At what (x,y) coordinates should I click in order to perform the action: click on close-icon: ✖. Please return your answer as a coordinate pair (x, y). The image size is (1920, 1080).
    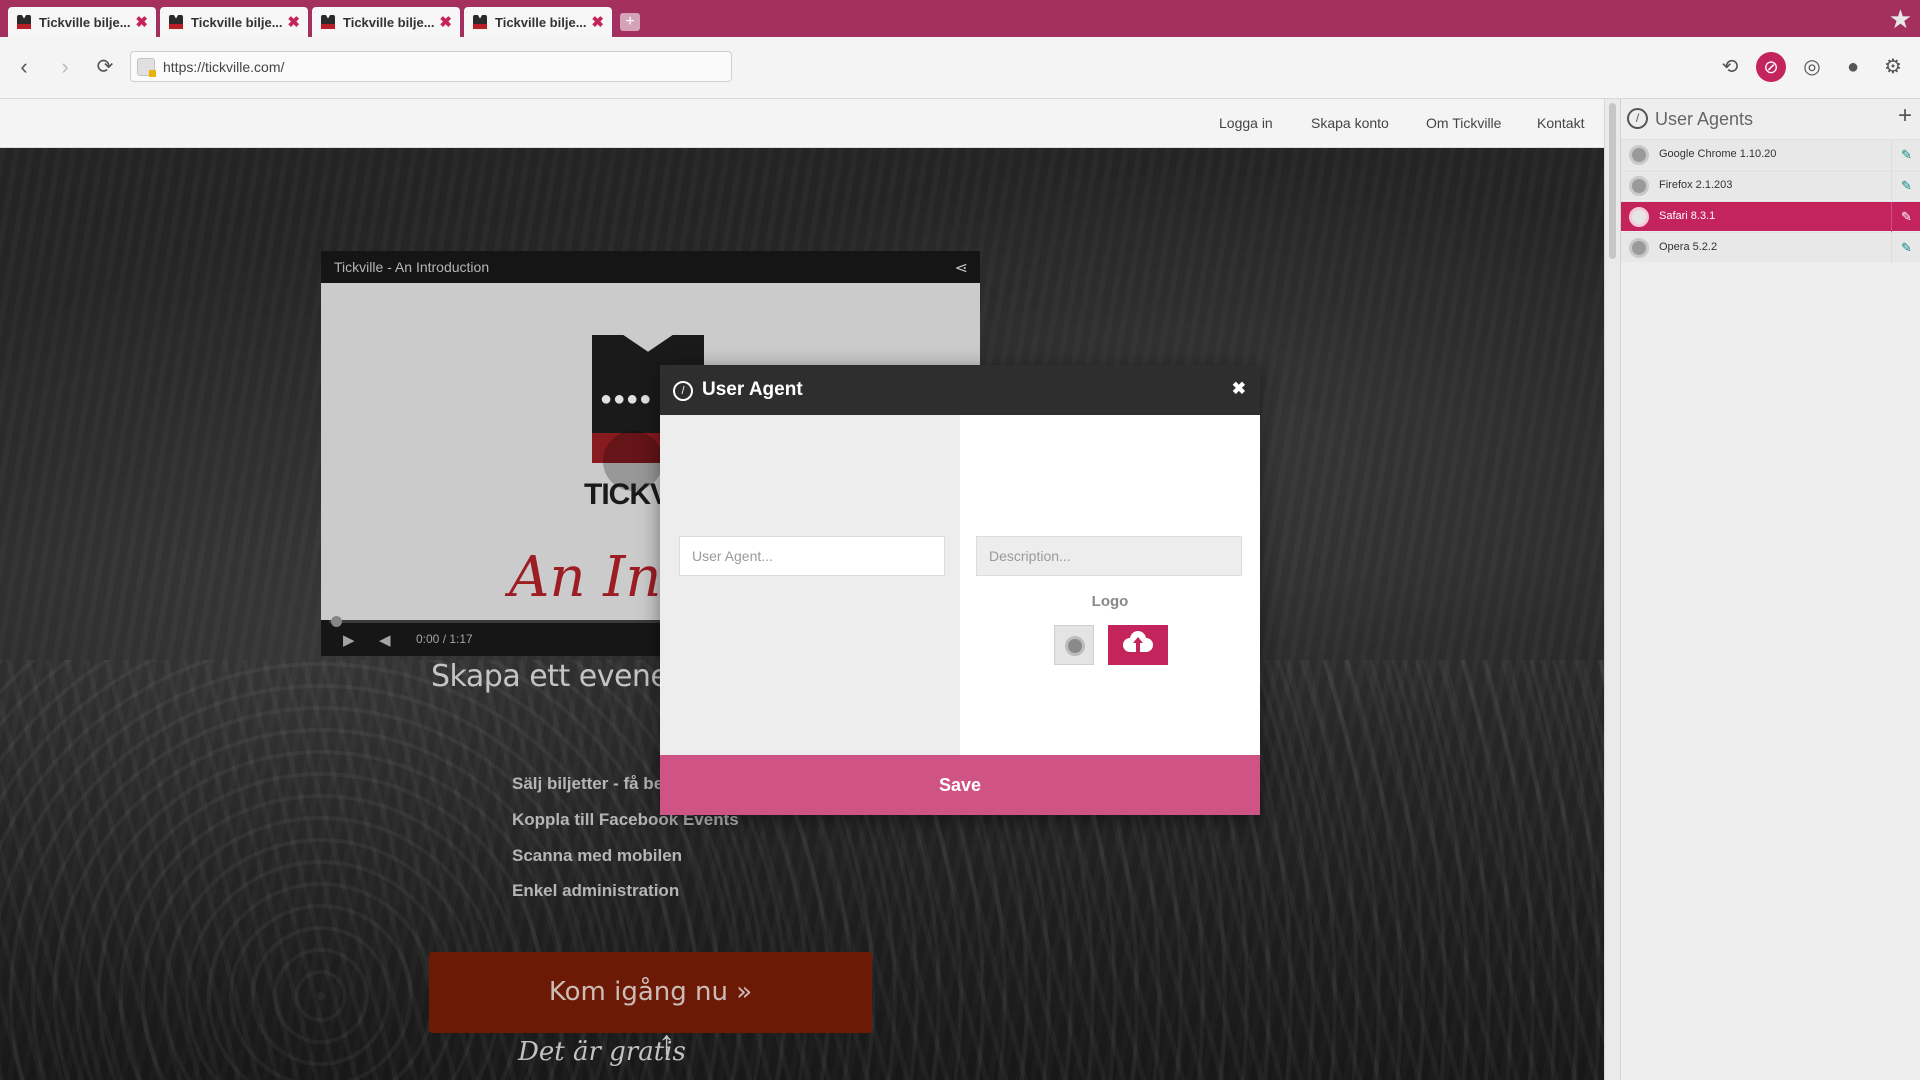
    Looking at the image, I should click on (1239, 389).